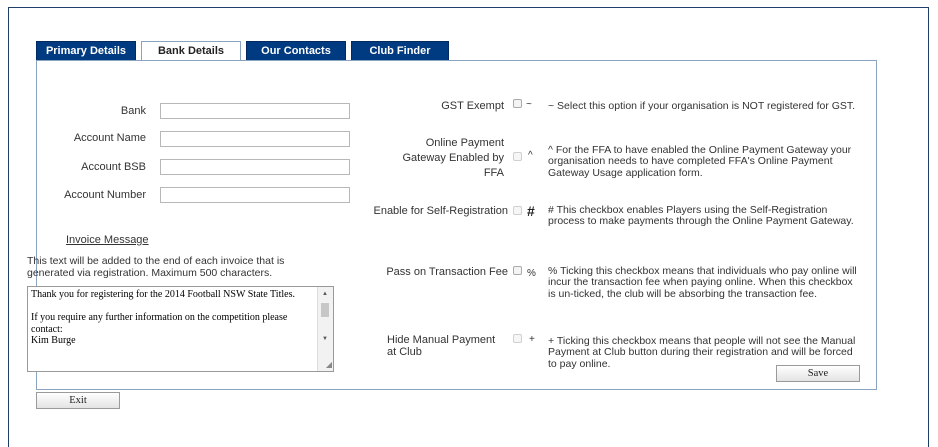 This screenshot has width=938, height=447. I want to click on transaction-fee-symbol: %, so click(531, 273).